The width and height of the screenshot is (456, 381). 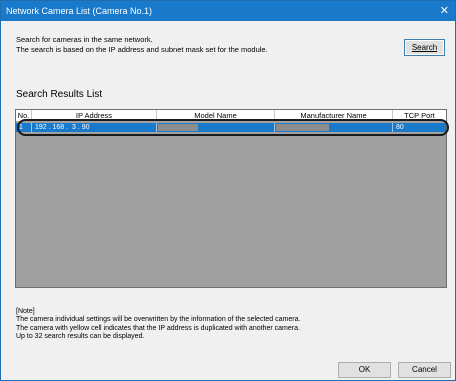 I want to click on cancel-button: Cancel, so click(x=424, y=370).